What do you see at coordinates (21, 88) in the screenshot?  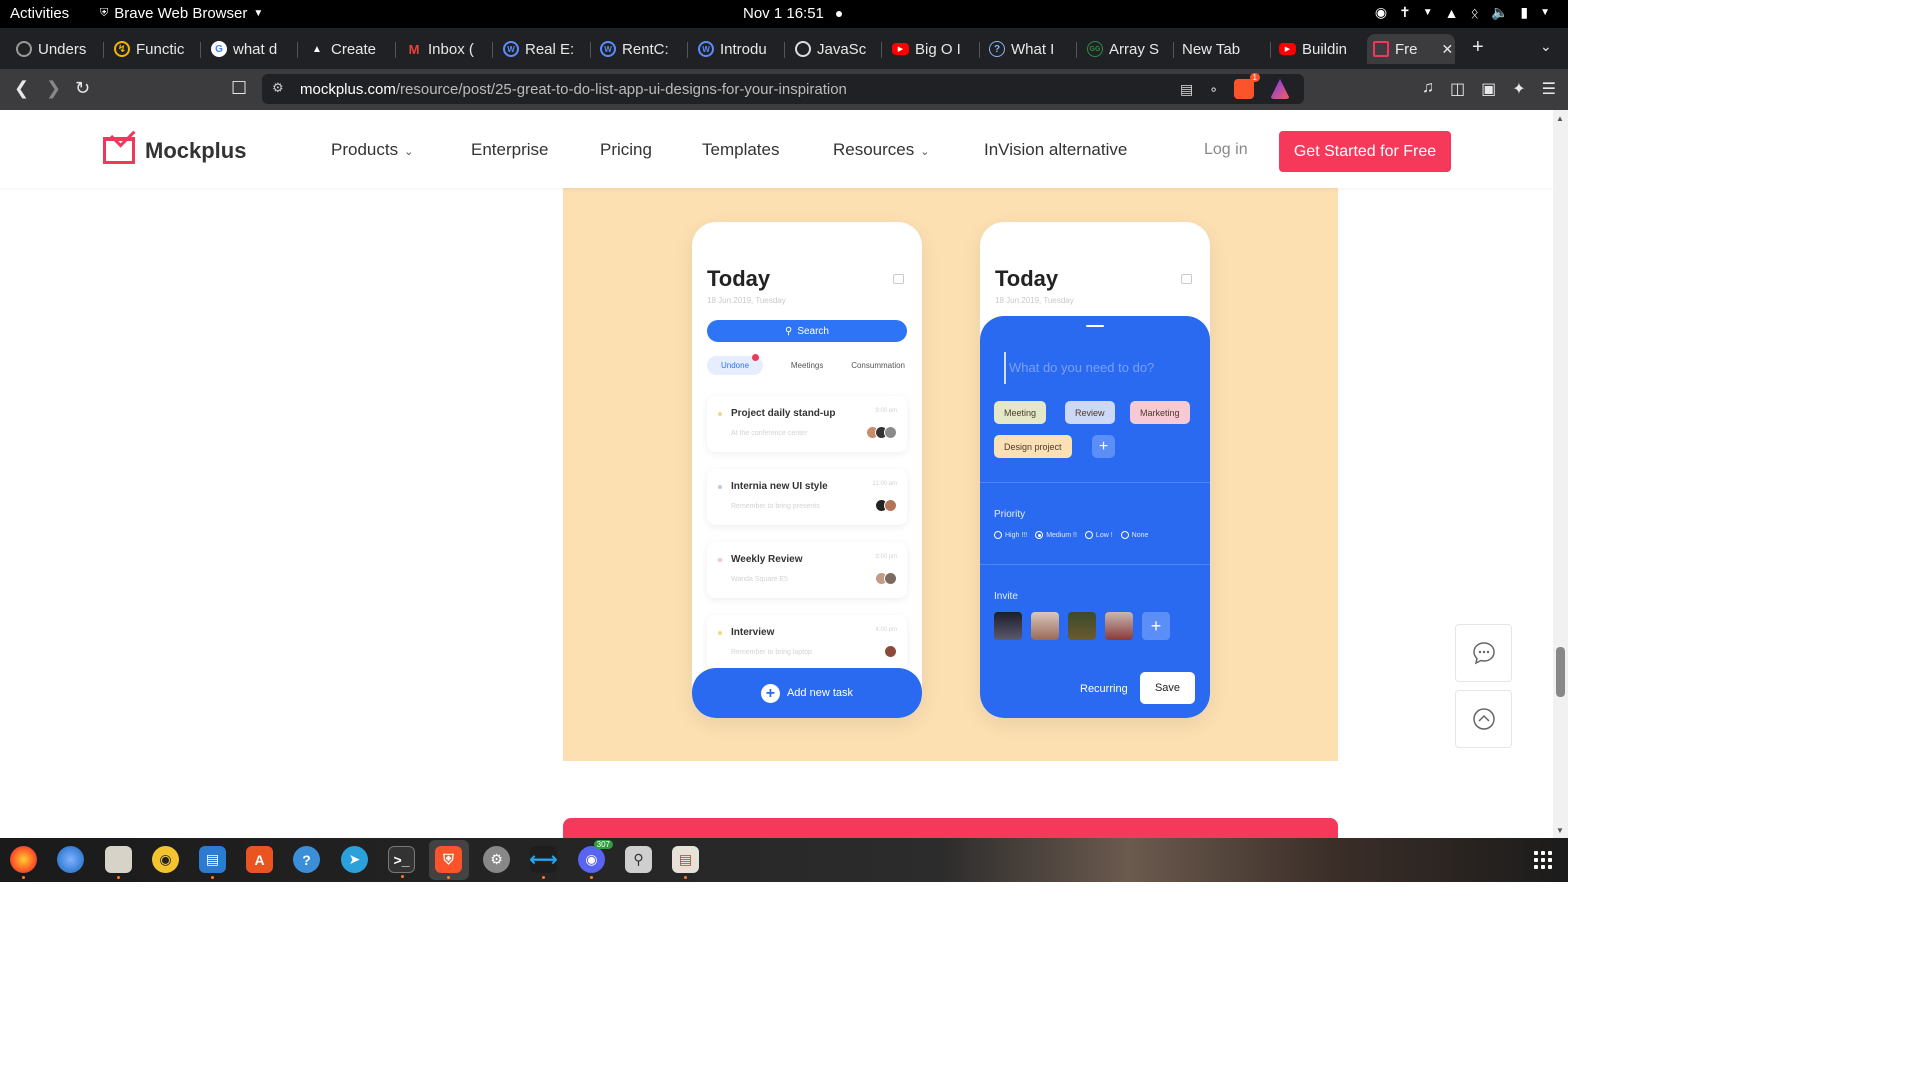 I see `back-icon: ❮` at bounding box center [21, 88].